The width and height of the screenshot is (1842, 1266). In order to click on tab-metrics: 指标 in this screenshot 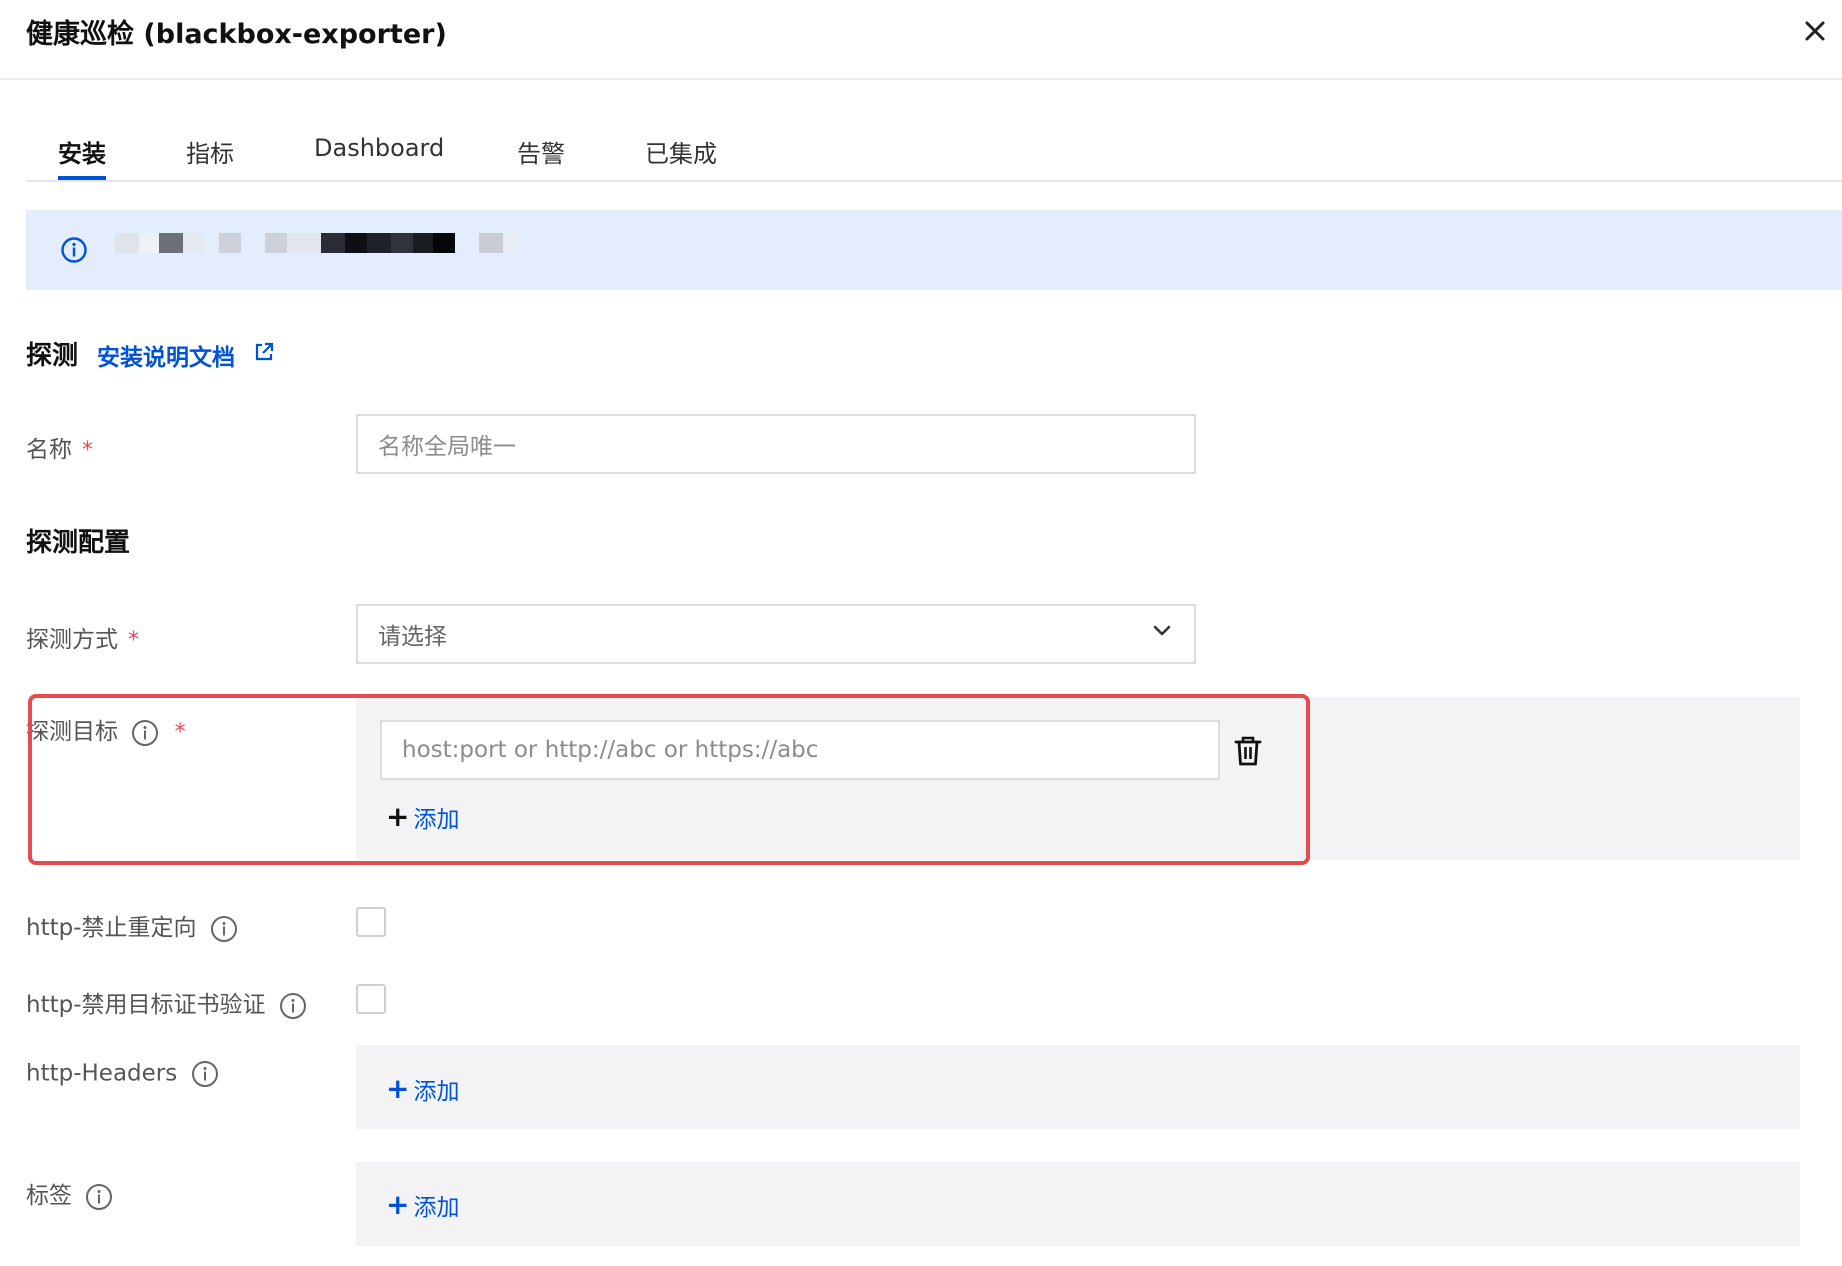, I will do `click(210, 151)`.